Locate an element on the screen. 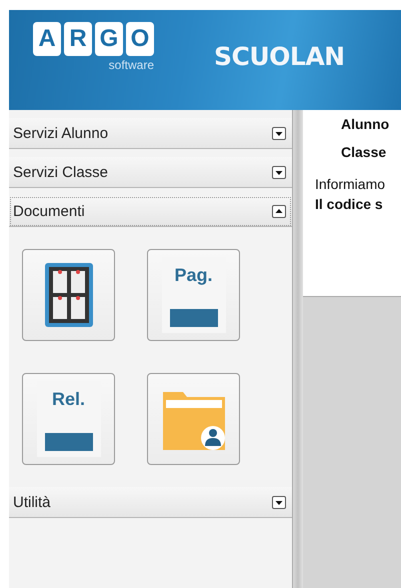  section-header: Servizi Alunno is located at coordinates (150, 133).